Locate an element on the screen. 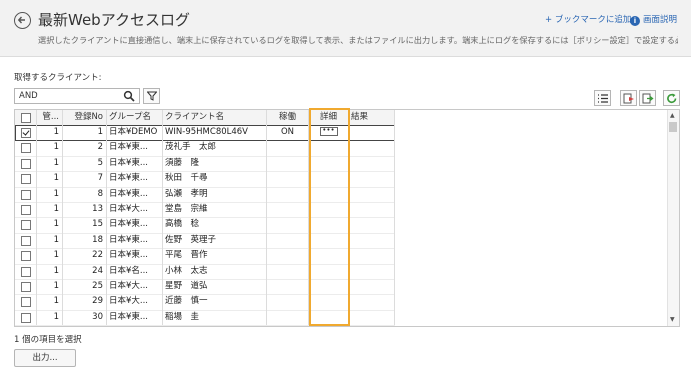  table-row: 1 15 日本¥東... 高橋 稔 is located at coordinates (205, 225).